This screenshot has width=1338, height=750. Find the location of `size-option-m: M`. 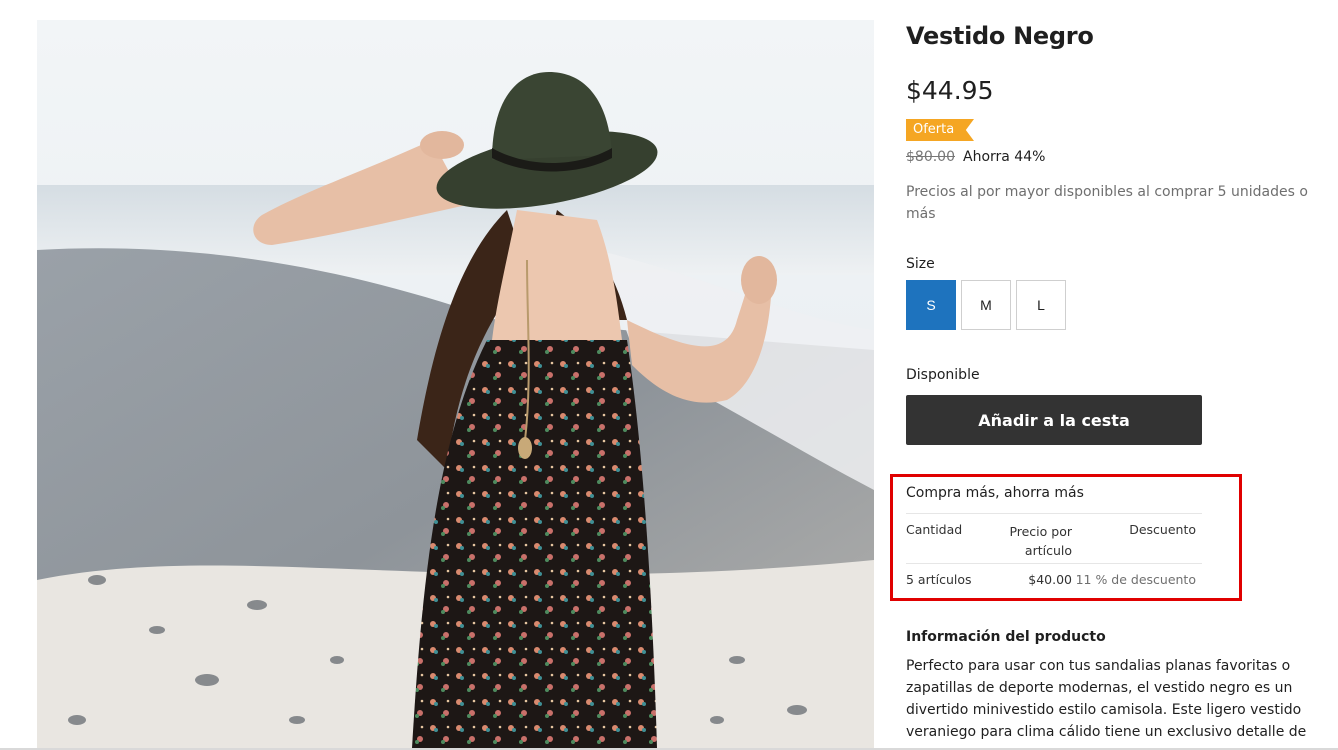

size-option-m: M is located at coordinates (986, 305).